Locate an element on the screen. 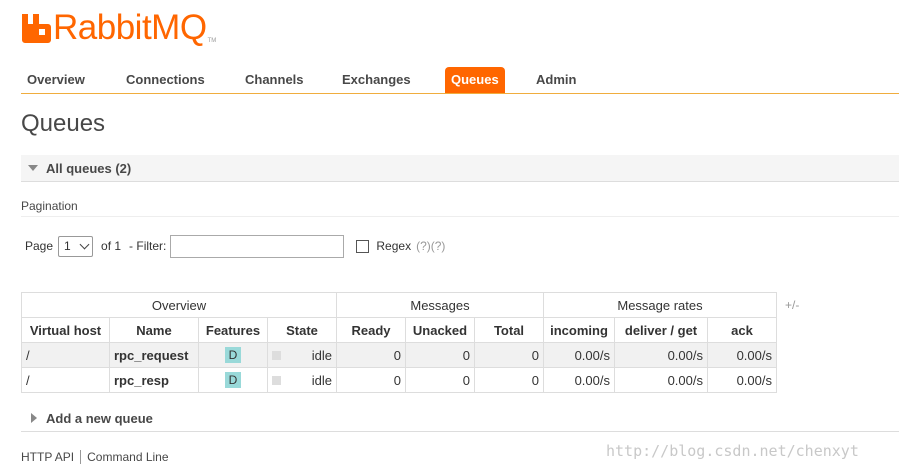 This screenshot has height=473, width=899. http-api-link: HTTP API is located at coordinates (47, 457).